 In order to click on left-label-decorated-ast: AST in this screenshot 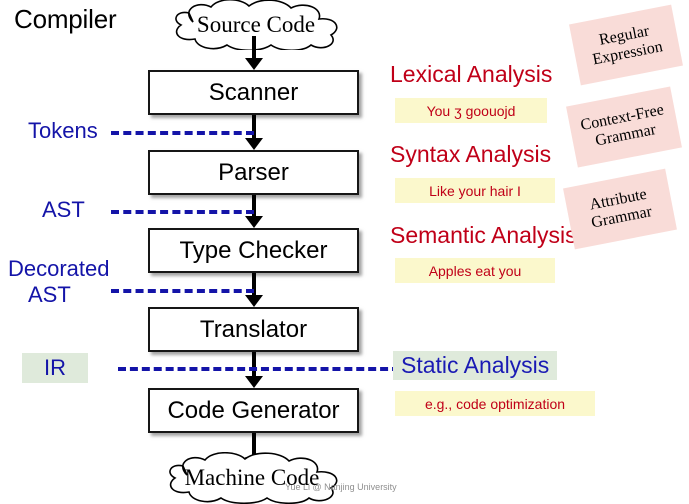, I will do `click(49, 294)`.